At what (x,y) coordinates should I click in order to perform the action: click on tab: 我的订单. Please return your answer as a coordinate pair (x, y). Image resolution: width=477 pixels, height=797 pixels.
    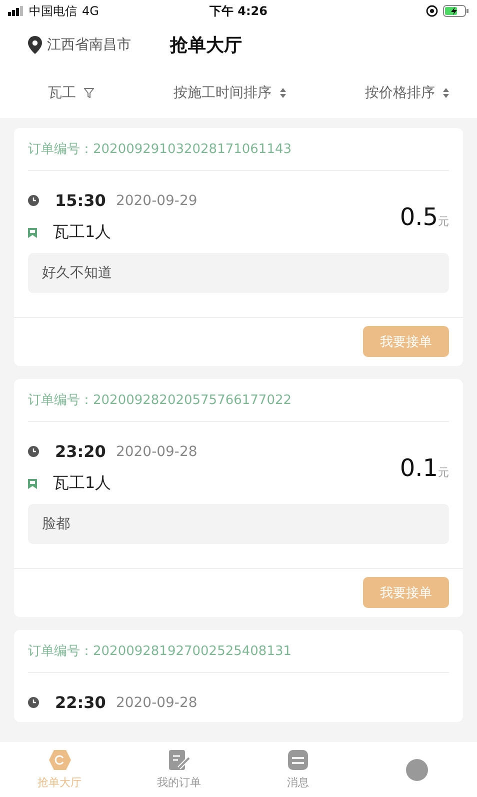
    Looking at the image, I should click on (178, 769).